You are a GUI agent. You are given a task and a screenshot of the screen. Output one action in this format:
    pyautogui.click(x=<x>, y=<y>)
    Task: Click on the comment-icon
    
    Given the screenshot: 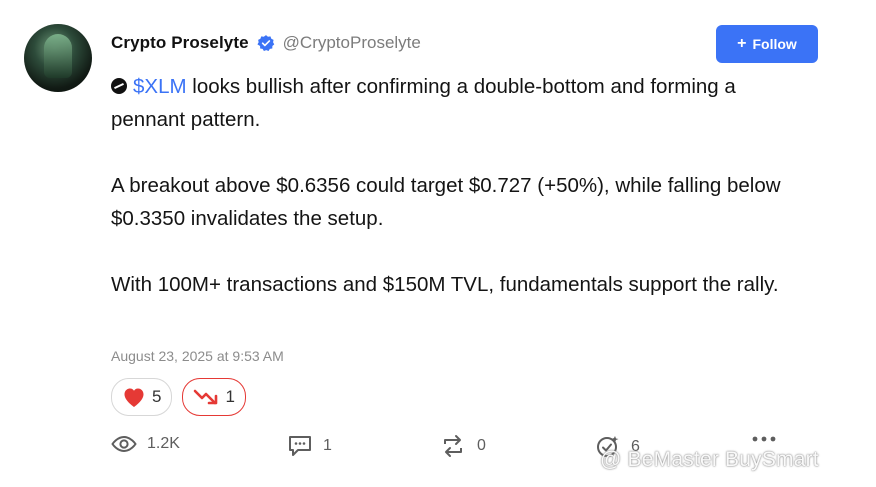 What is the action you would take?
    pyautogui.click(x=300, y=446)
    